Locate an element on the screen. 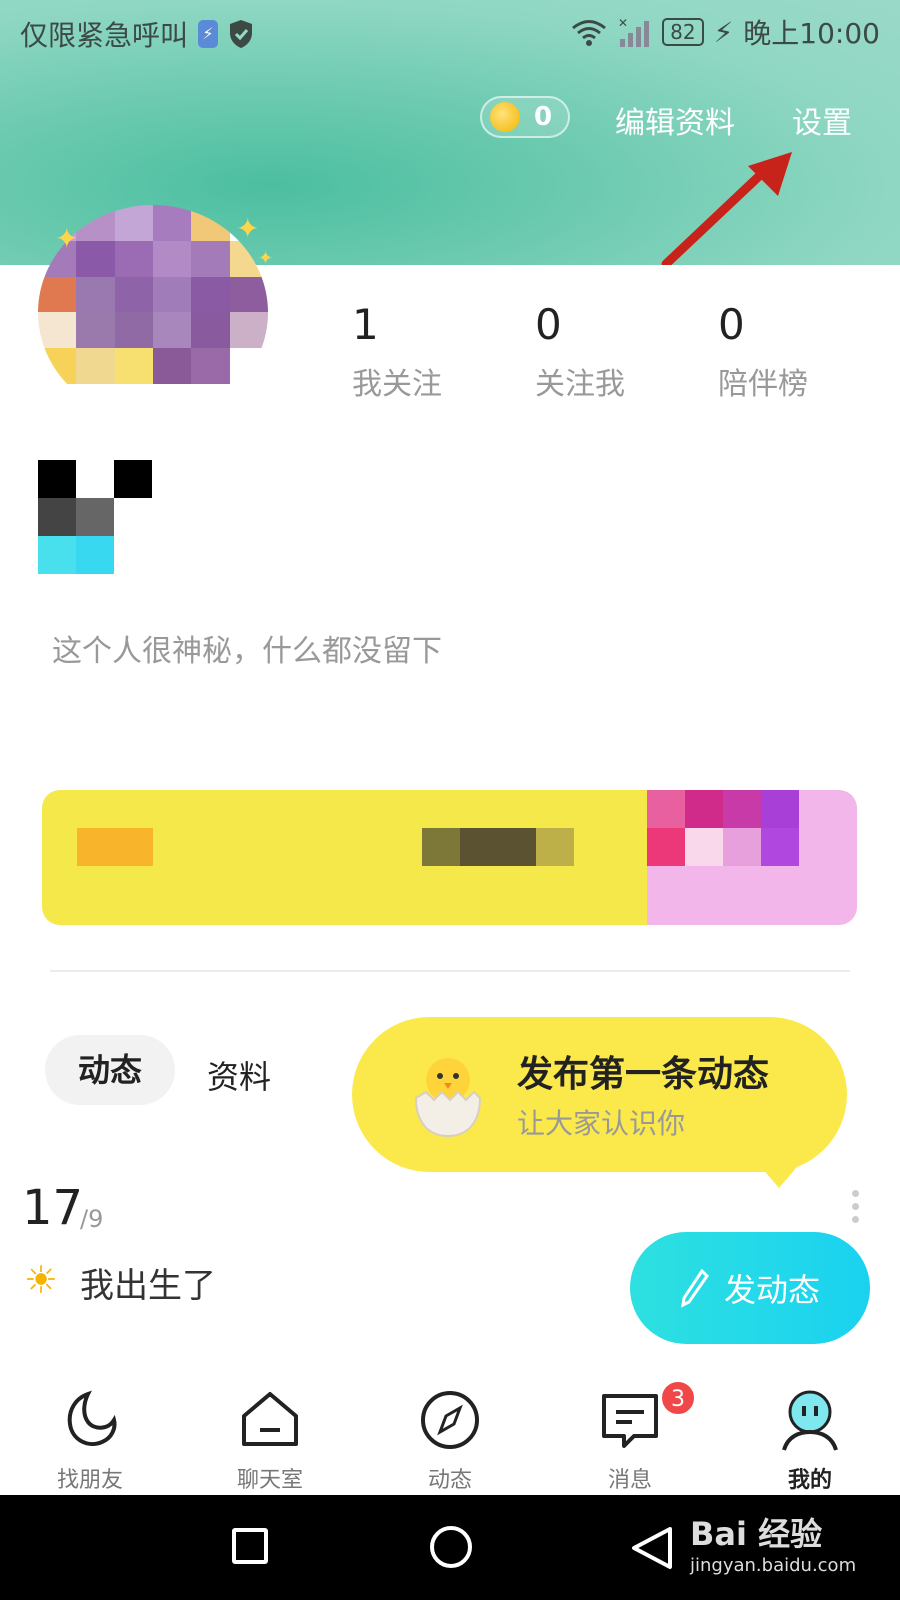 The image size is (900, 1600). status-bar: 仅限紧急呼叫 ⚡ ✕ 82 ⚡ 晚上10:00 is located at coordinates (450, 31).